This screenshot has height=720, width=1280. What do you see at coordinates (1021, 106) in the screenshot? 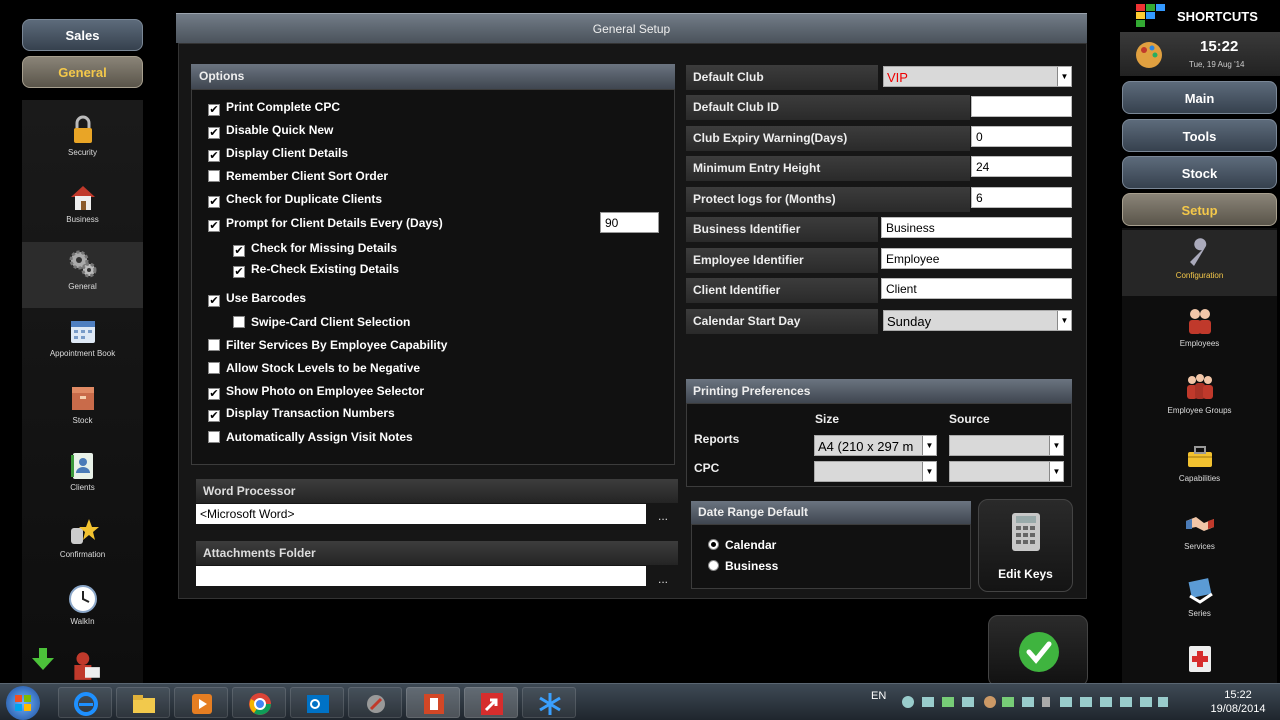
I see `default-club-id-input` at bounding box center [1021, 106].